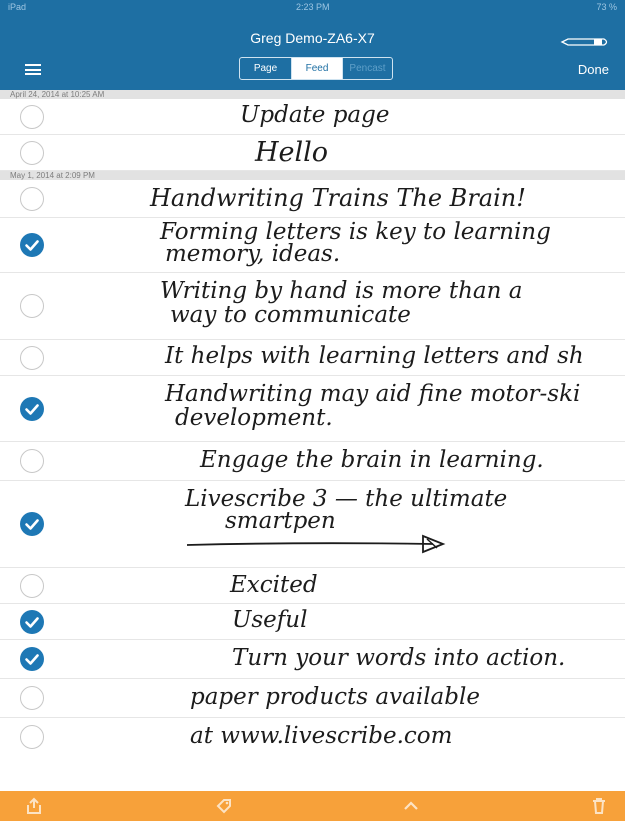  I want to click on handwriting-text: Update page, so click(315, 115).